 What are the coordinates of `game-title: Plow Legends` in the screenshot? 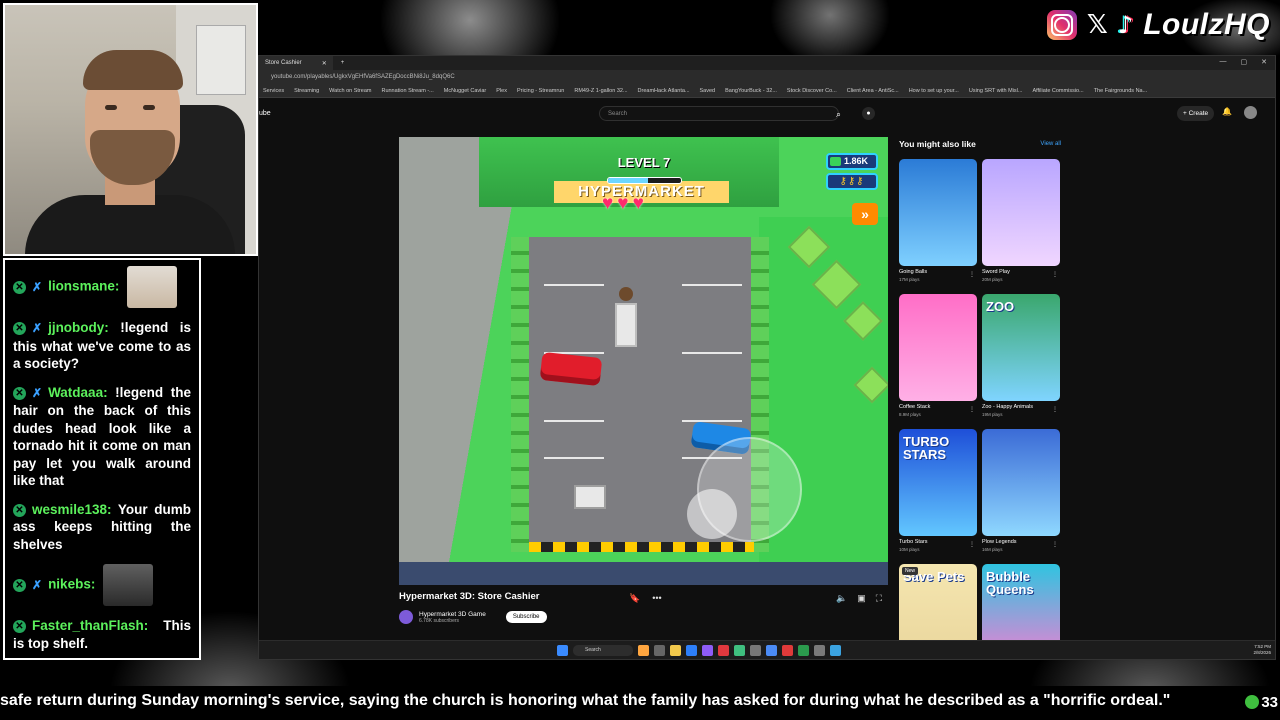 It's located at (1021, 542).